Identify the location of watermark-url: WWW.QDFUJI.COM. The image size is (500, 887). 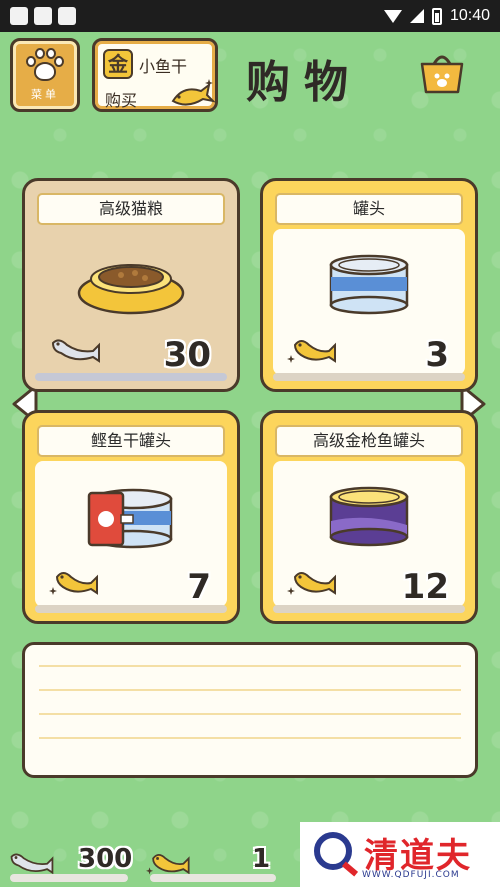
(411, 875).